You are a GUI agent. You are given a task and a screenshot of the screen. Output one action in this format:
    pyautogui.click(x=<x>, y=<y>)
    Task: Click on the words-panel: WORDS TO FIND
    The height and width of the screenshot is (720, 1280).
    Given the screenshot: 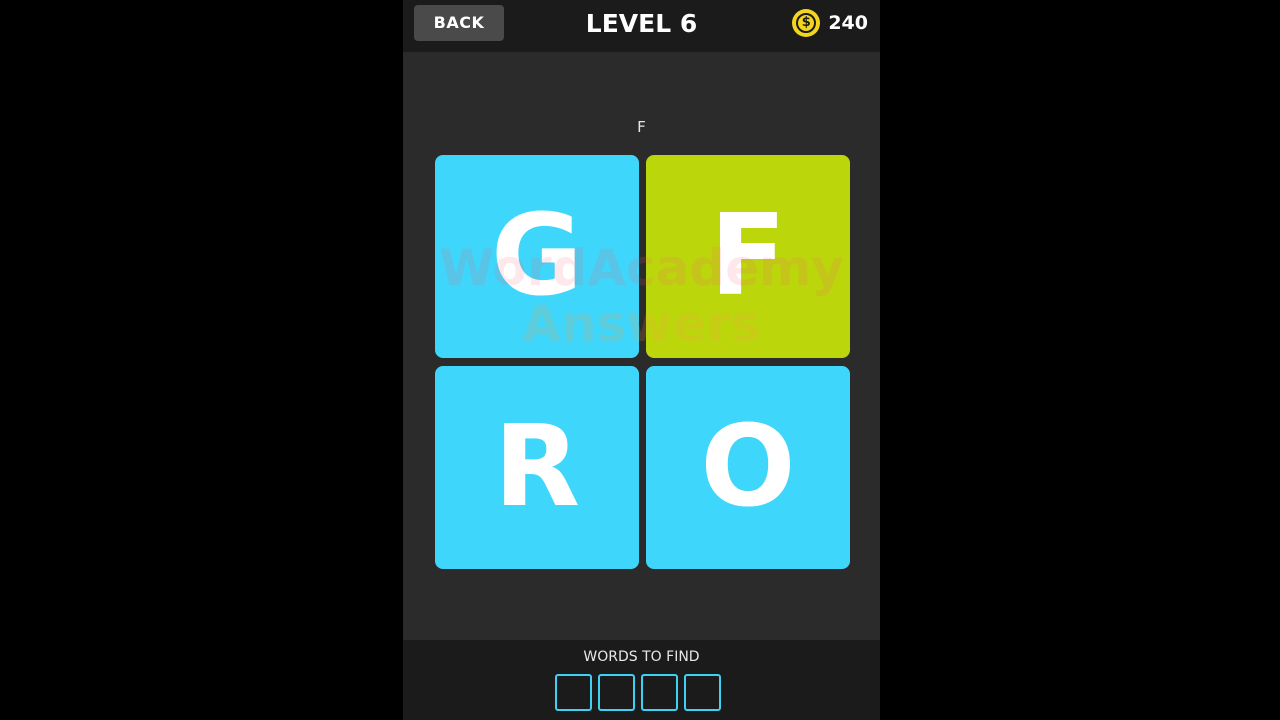 What is the action you would take?
    pyautogui.click(x=641, y=680)
    